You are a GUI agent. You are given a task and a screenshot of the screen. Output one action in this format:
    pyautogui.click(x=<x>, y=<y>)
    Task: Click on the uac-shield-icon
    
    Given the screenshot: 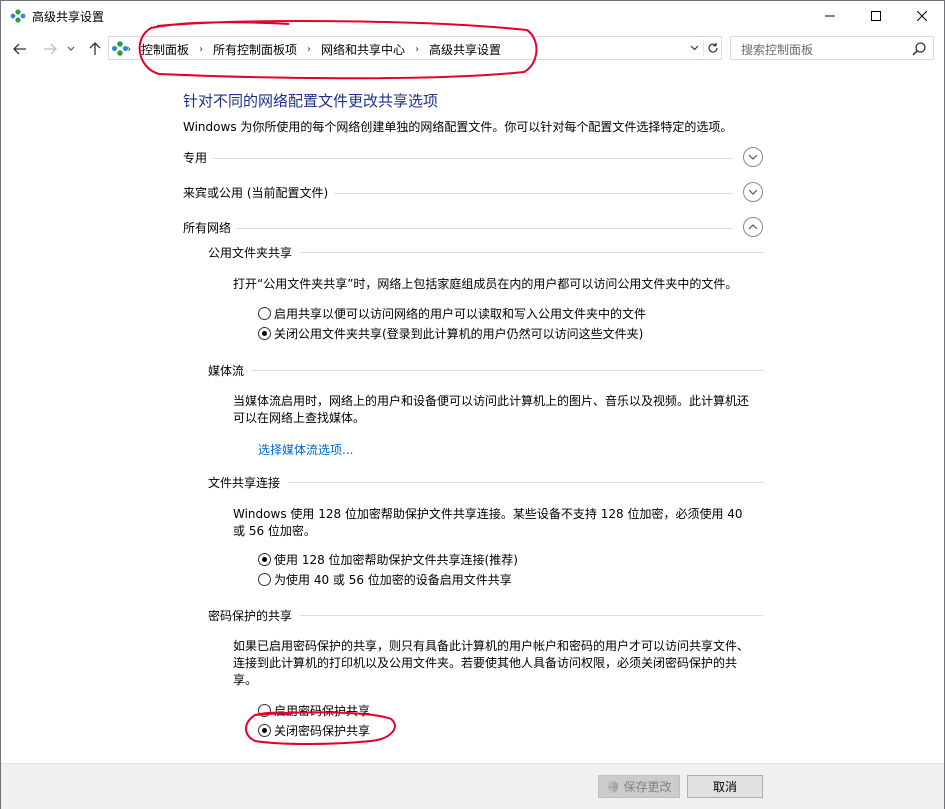 What is the action you would take?
    pyautogui.click(x=613, y=786)
    